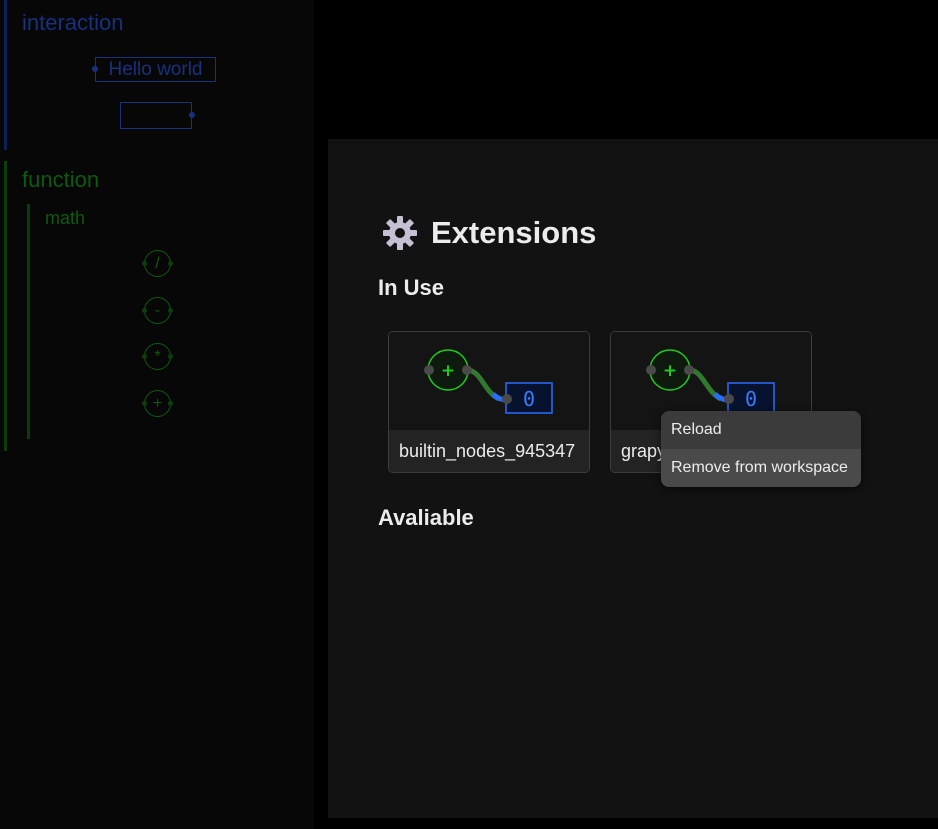 The image size is (938, 829). Describe the element at coordinates (157, 115) in the screenshot. I see `node-display` at that location.